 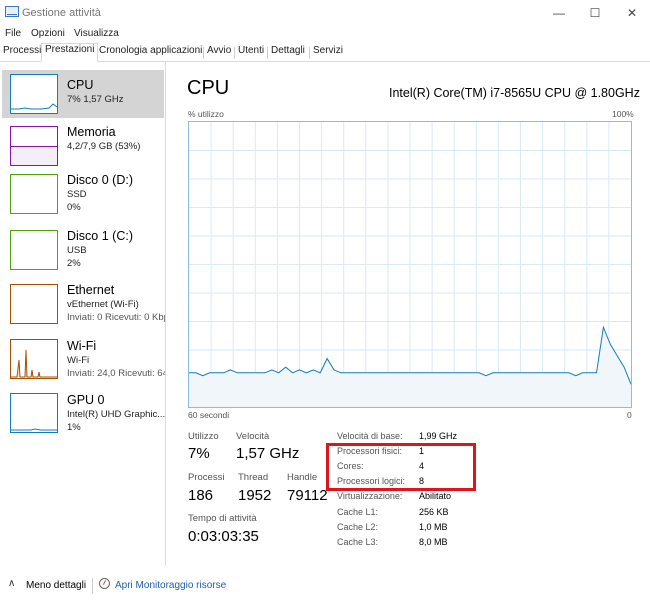 What do you see at coordinates (34, 304) in the screenshot?
I see `ethernet-thumbnail-graph` at bounding box center [34, 304].